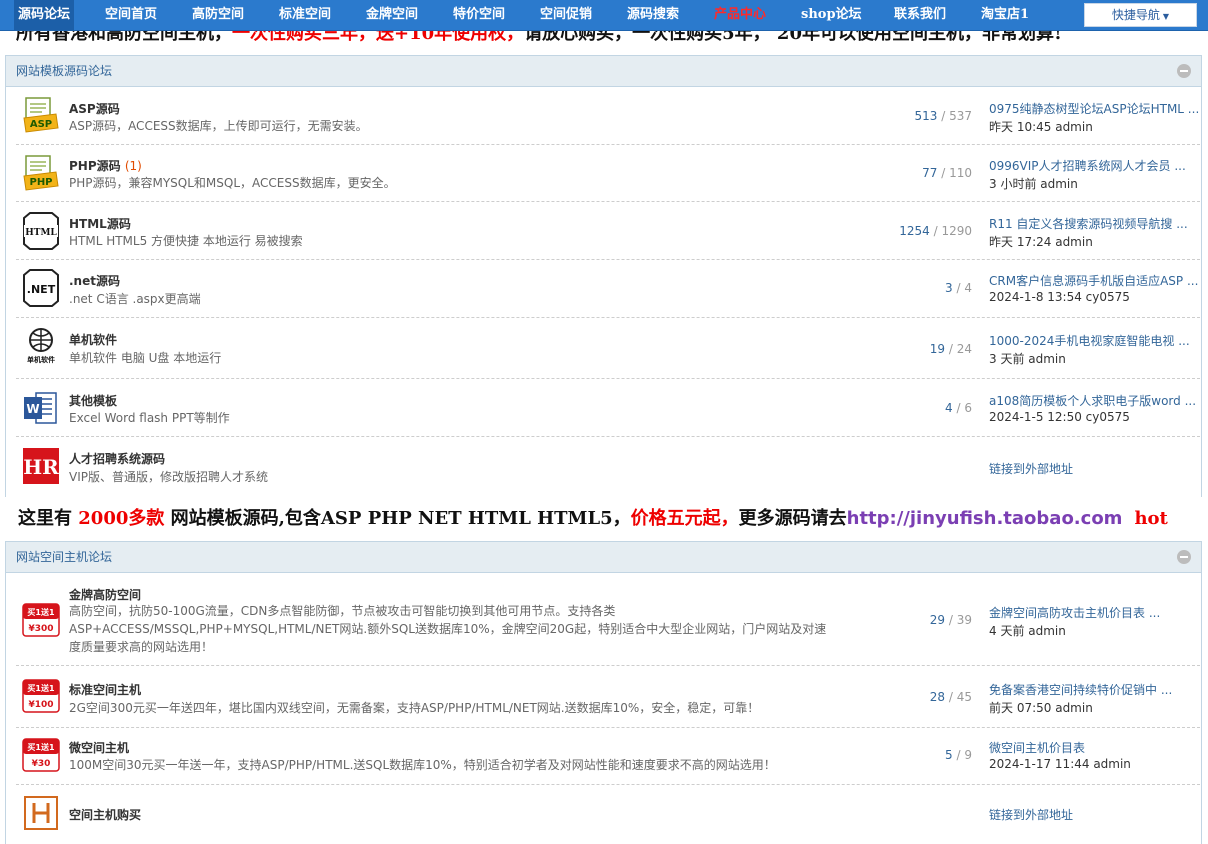 The height and width of the screenshot is (844, 1208). I want to click on nav-item-products: 产品中心, so click(740, 15).